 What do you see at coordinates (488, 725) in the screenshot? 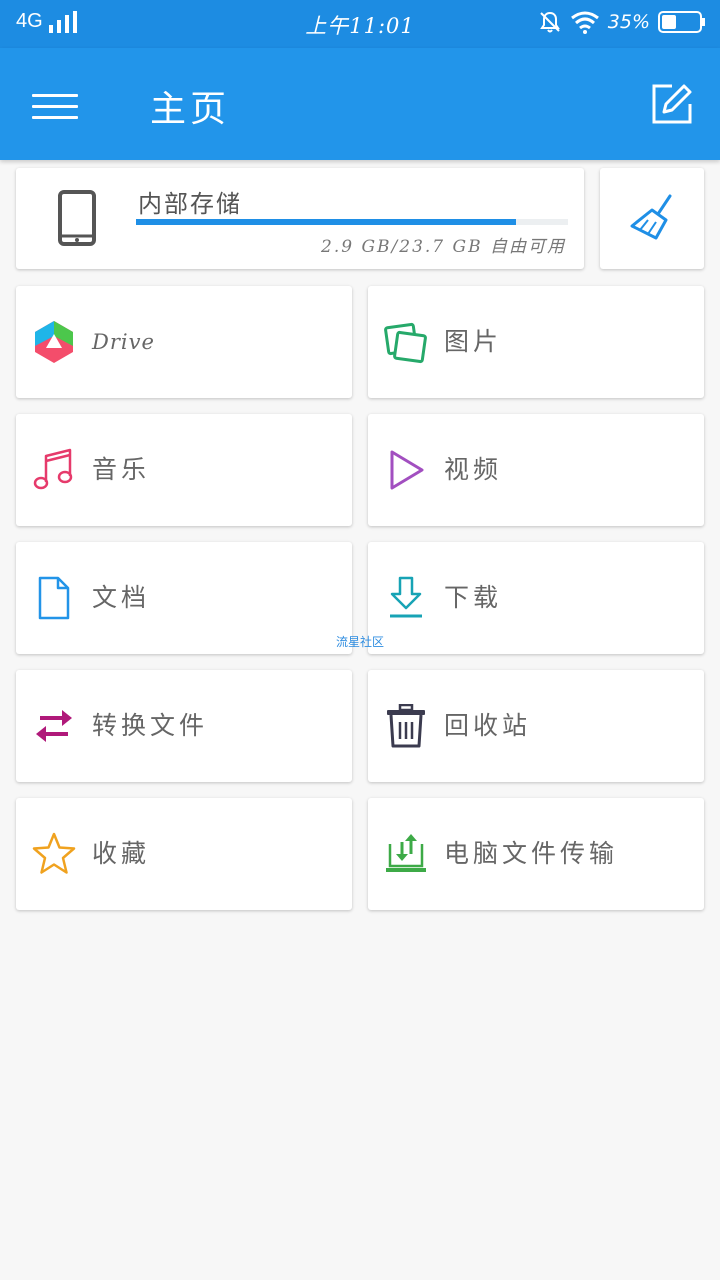
I see `tile-label: 回收站` at bounding box center [488, 725].